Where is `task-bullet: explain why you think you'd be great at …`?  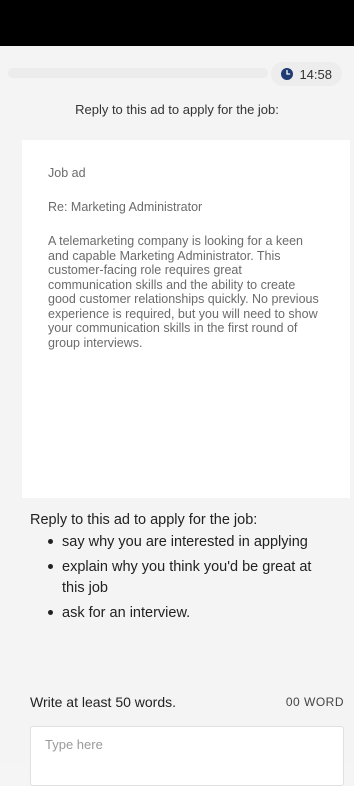
task-bullet: explain why you think you'd be great at … is located at coordinates (190, 578).